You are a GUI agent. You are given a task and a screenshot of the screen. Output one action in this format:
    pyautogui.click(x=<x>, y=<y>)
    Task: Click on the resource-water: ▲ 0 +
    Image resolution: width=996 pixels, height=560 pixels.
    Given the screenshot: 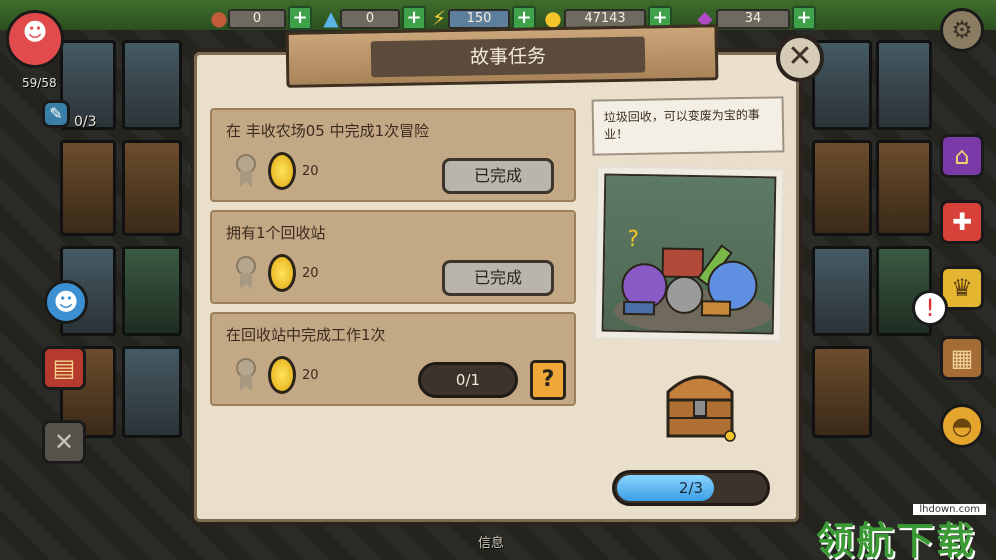 What is the action you would take?
    pyautogui.click(x=372, y=19)
    